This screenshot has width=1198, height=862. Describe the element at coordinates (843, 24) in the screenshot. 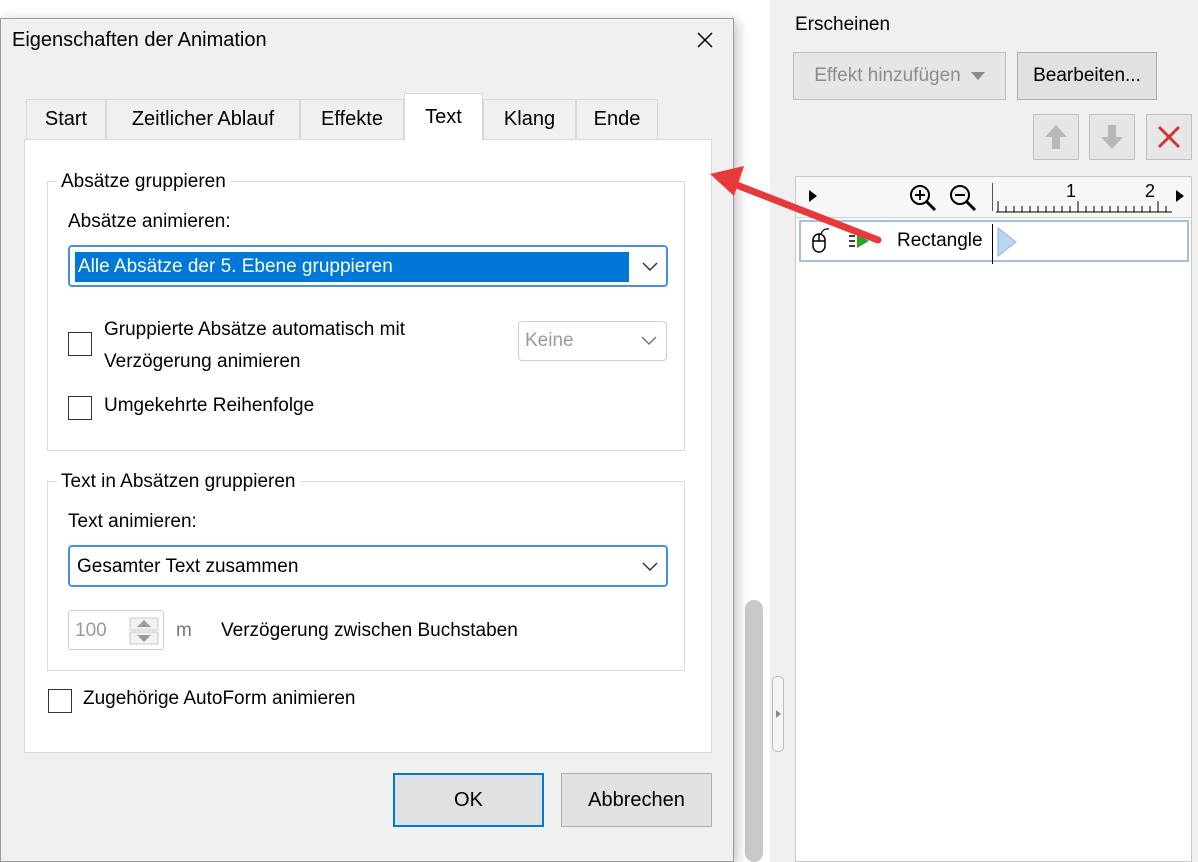

I see `panel-title: Erscheinen` at that location.